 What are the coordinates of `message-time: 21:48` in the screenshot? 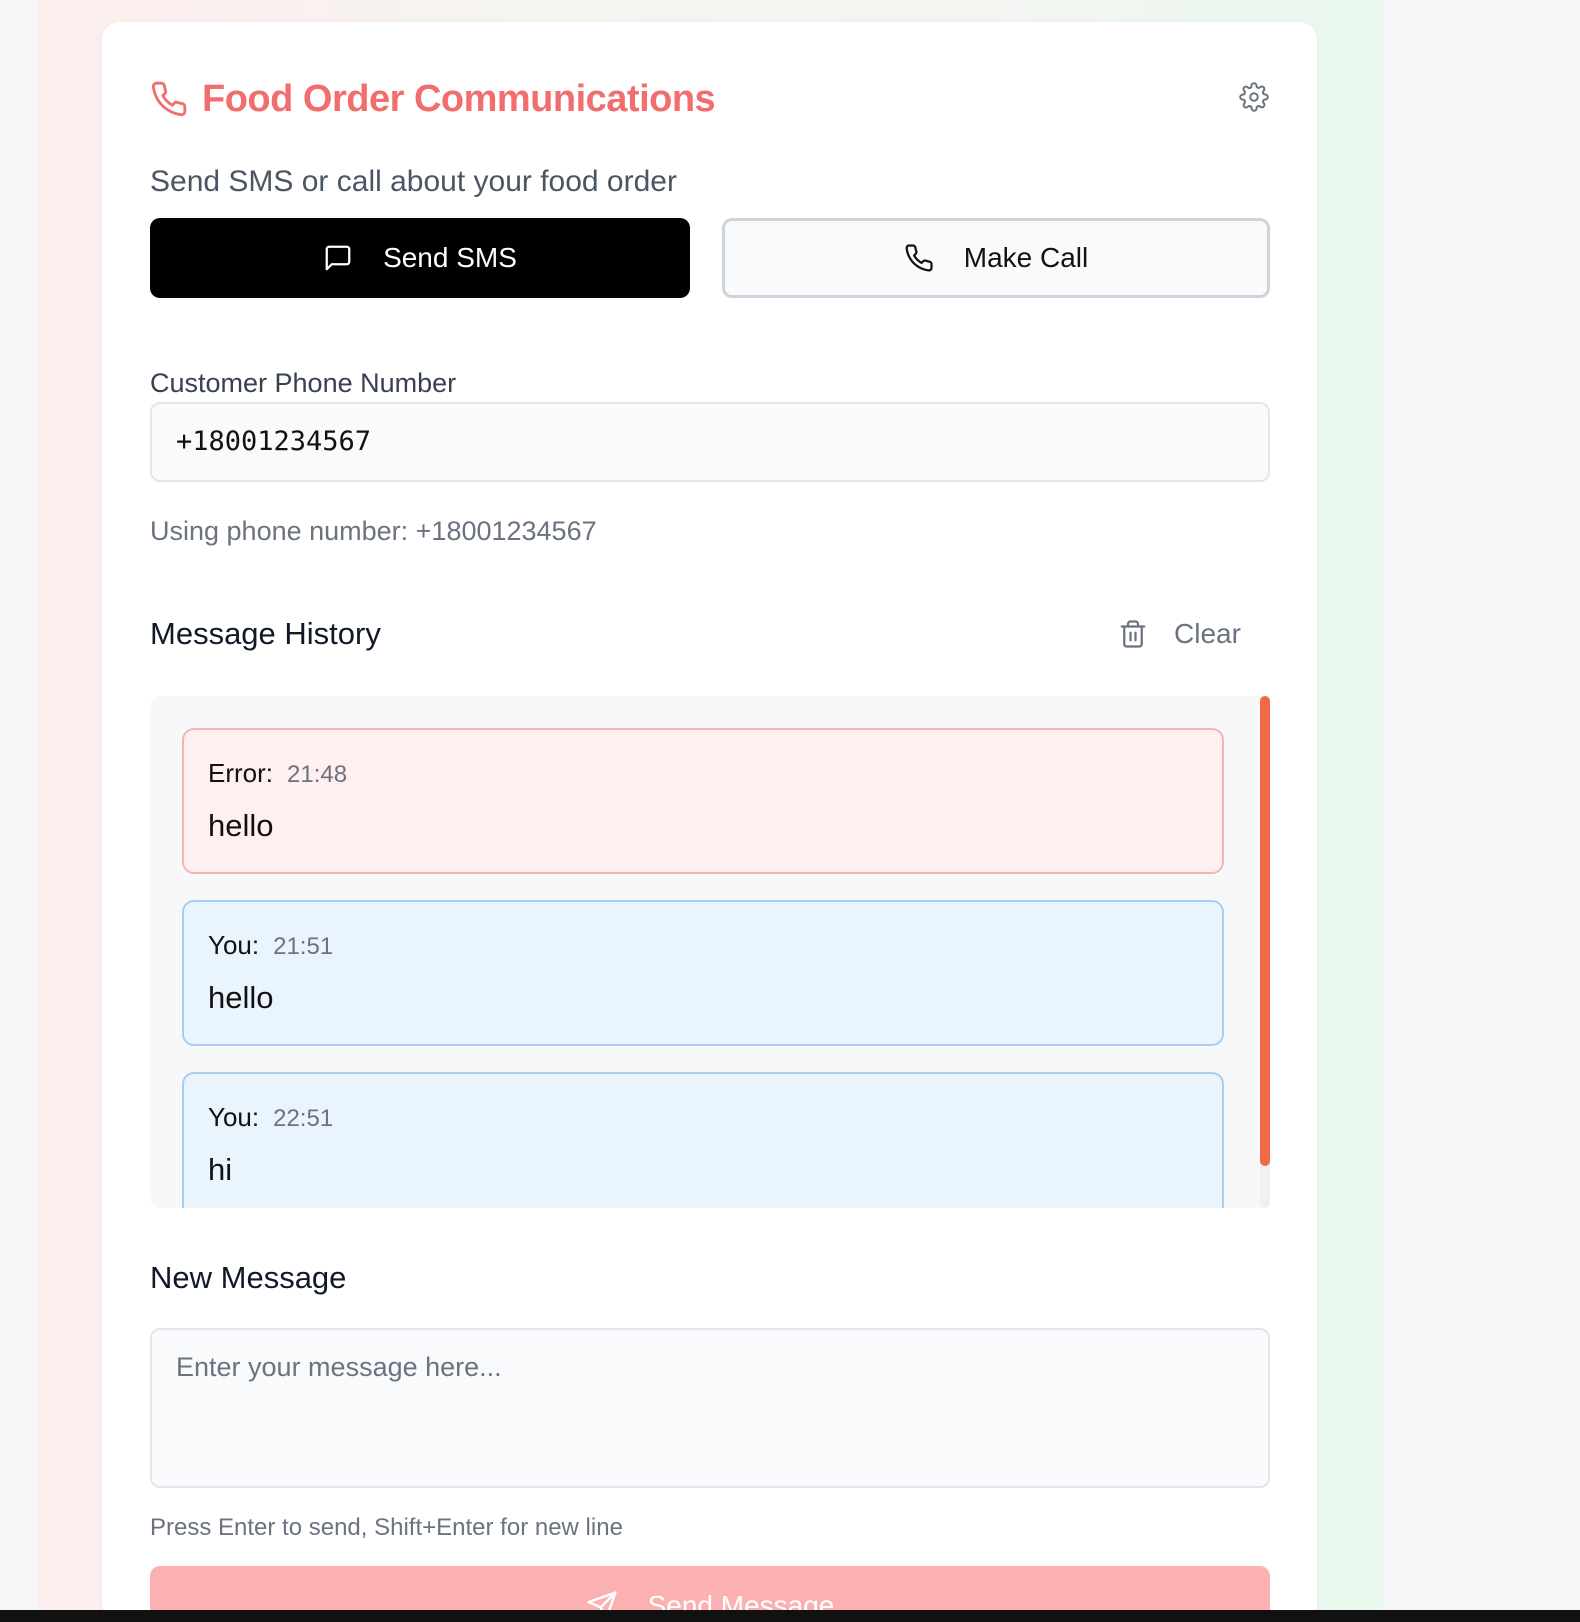 It's located at (317, 774).